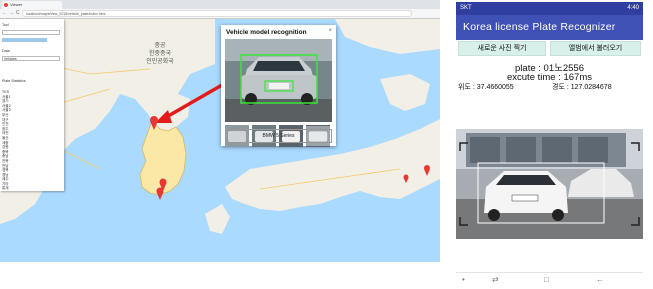 The image size is (653, 289). What do you see at coordinates (11, 13) in the screenshot?
I see `forward-icon: →` at bounding box center [11, 13].